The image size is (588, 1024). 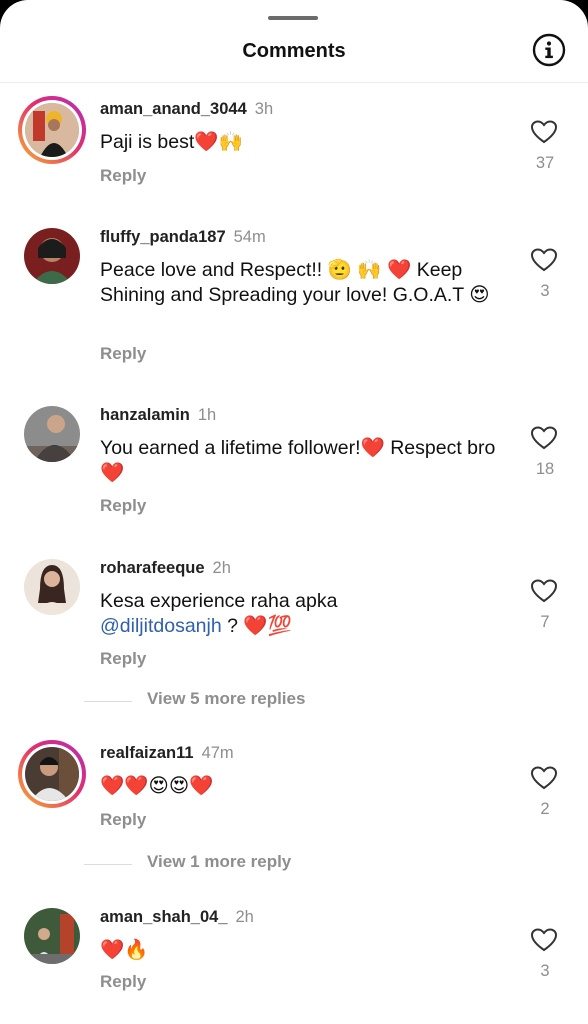 What do you see at coordinates (219, 862) in the screenshot?
I see `view-more-replies-label: View 1 more reply` at bounding box center [219, 862].